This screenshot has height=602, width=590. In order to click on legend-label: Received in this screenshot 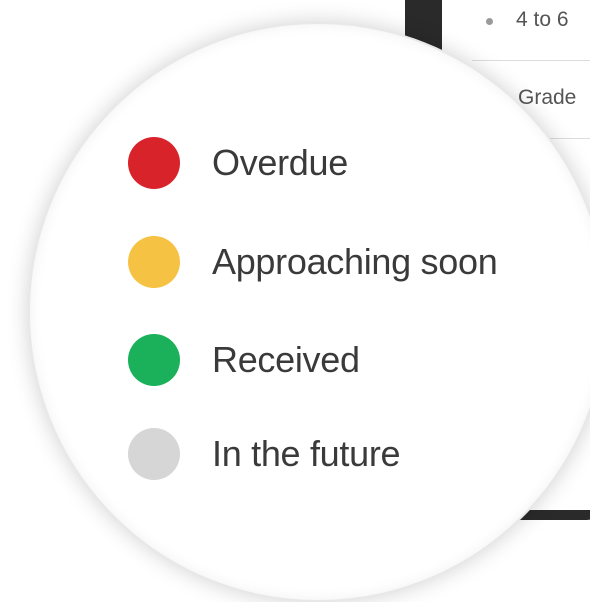, I will do `click(286, 359)`.